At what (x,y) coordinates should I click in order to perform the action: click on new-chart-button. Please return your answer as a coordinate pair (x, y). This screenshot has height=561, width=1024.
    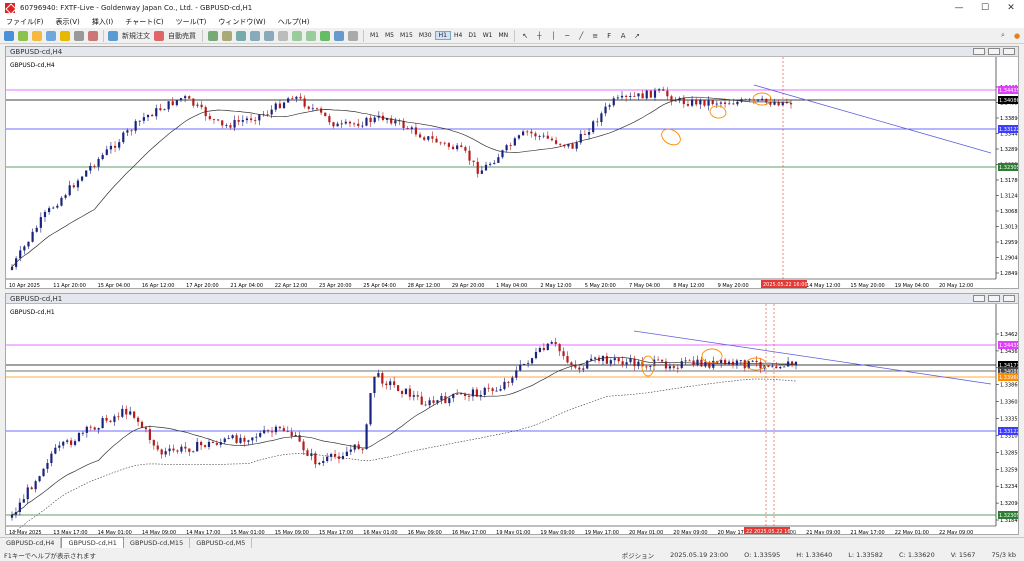
    Looking at the image, I should click on (9, 36).